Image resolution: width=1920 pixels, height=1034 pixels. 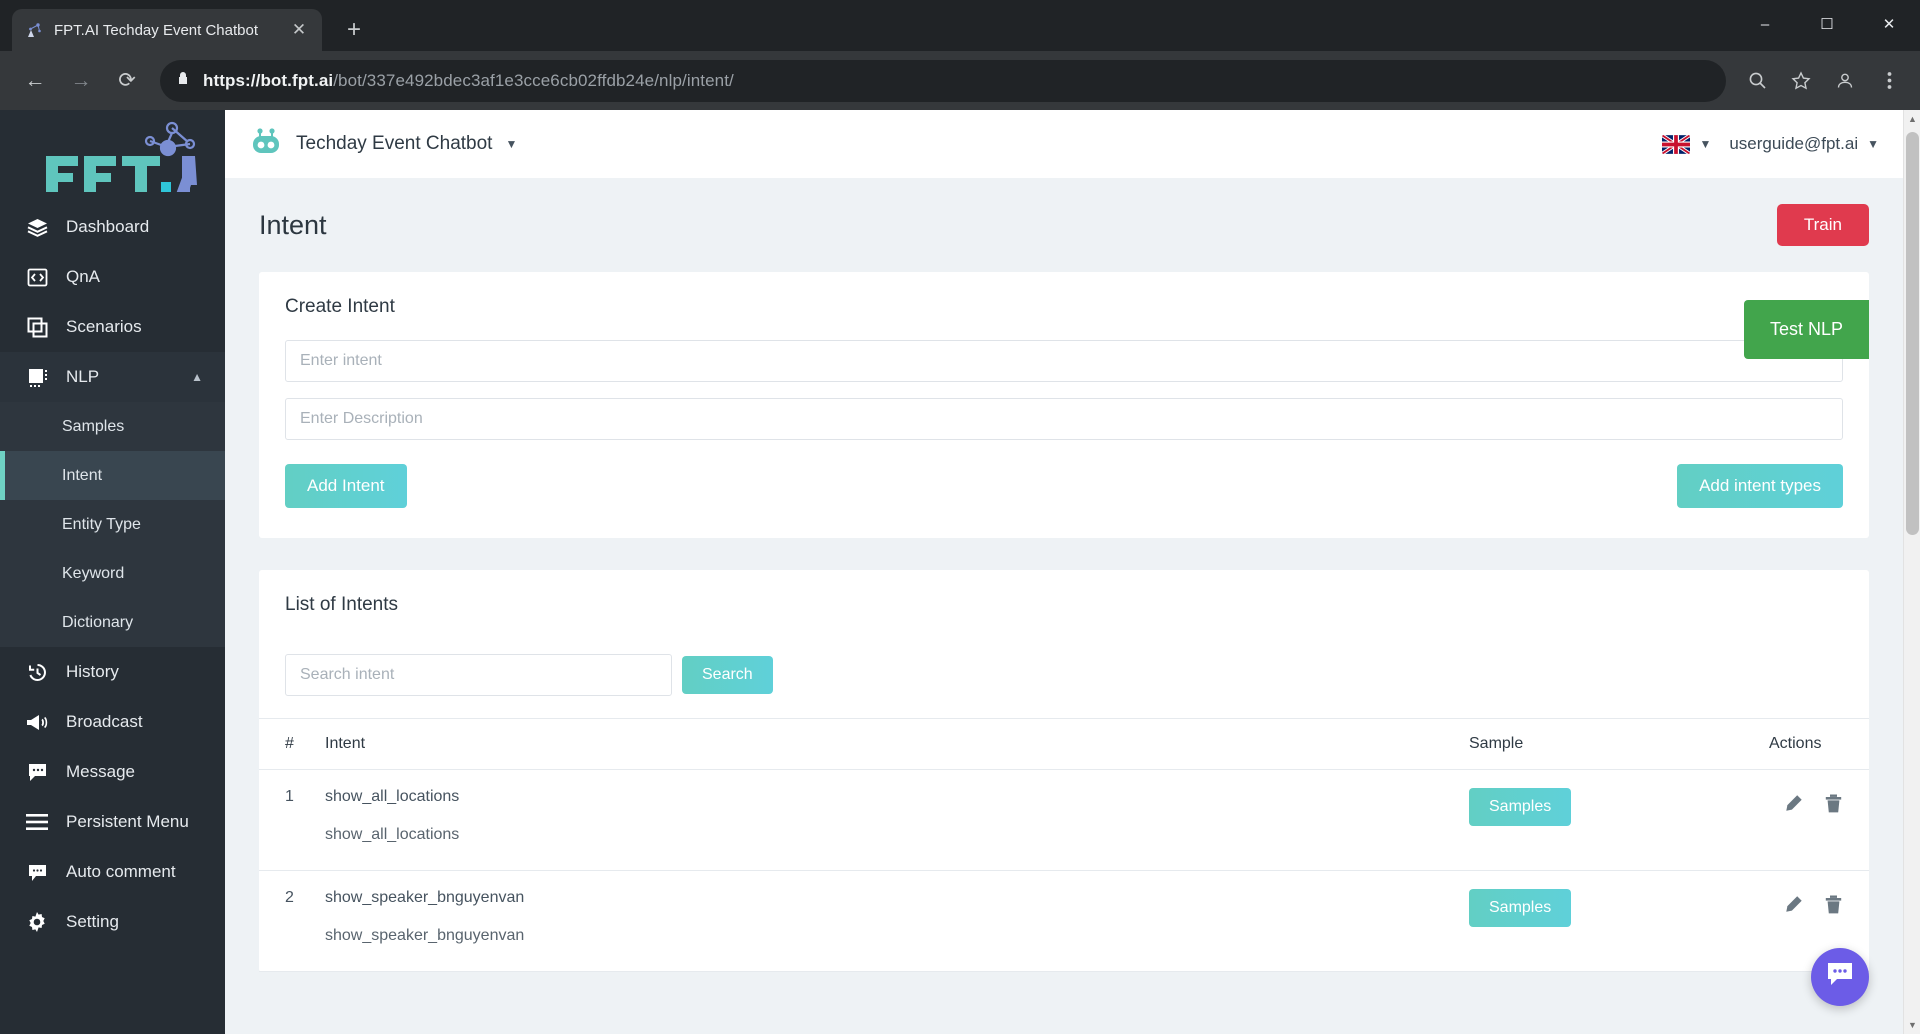 I want to click on language-selector: ▼, so click(x=1687, y=144).